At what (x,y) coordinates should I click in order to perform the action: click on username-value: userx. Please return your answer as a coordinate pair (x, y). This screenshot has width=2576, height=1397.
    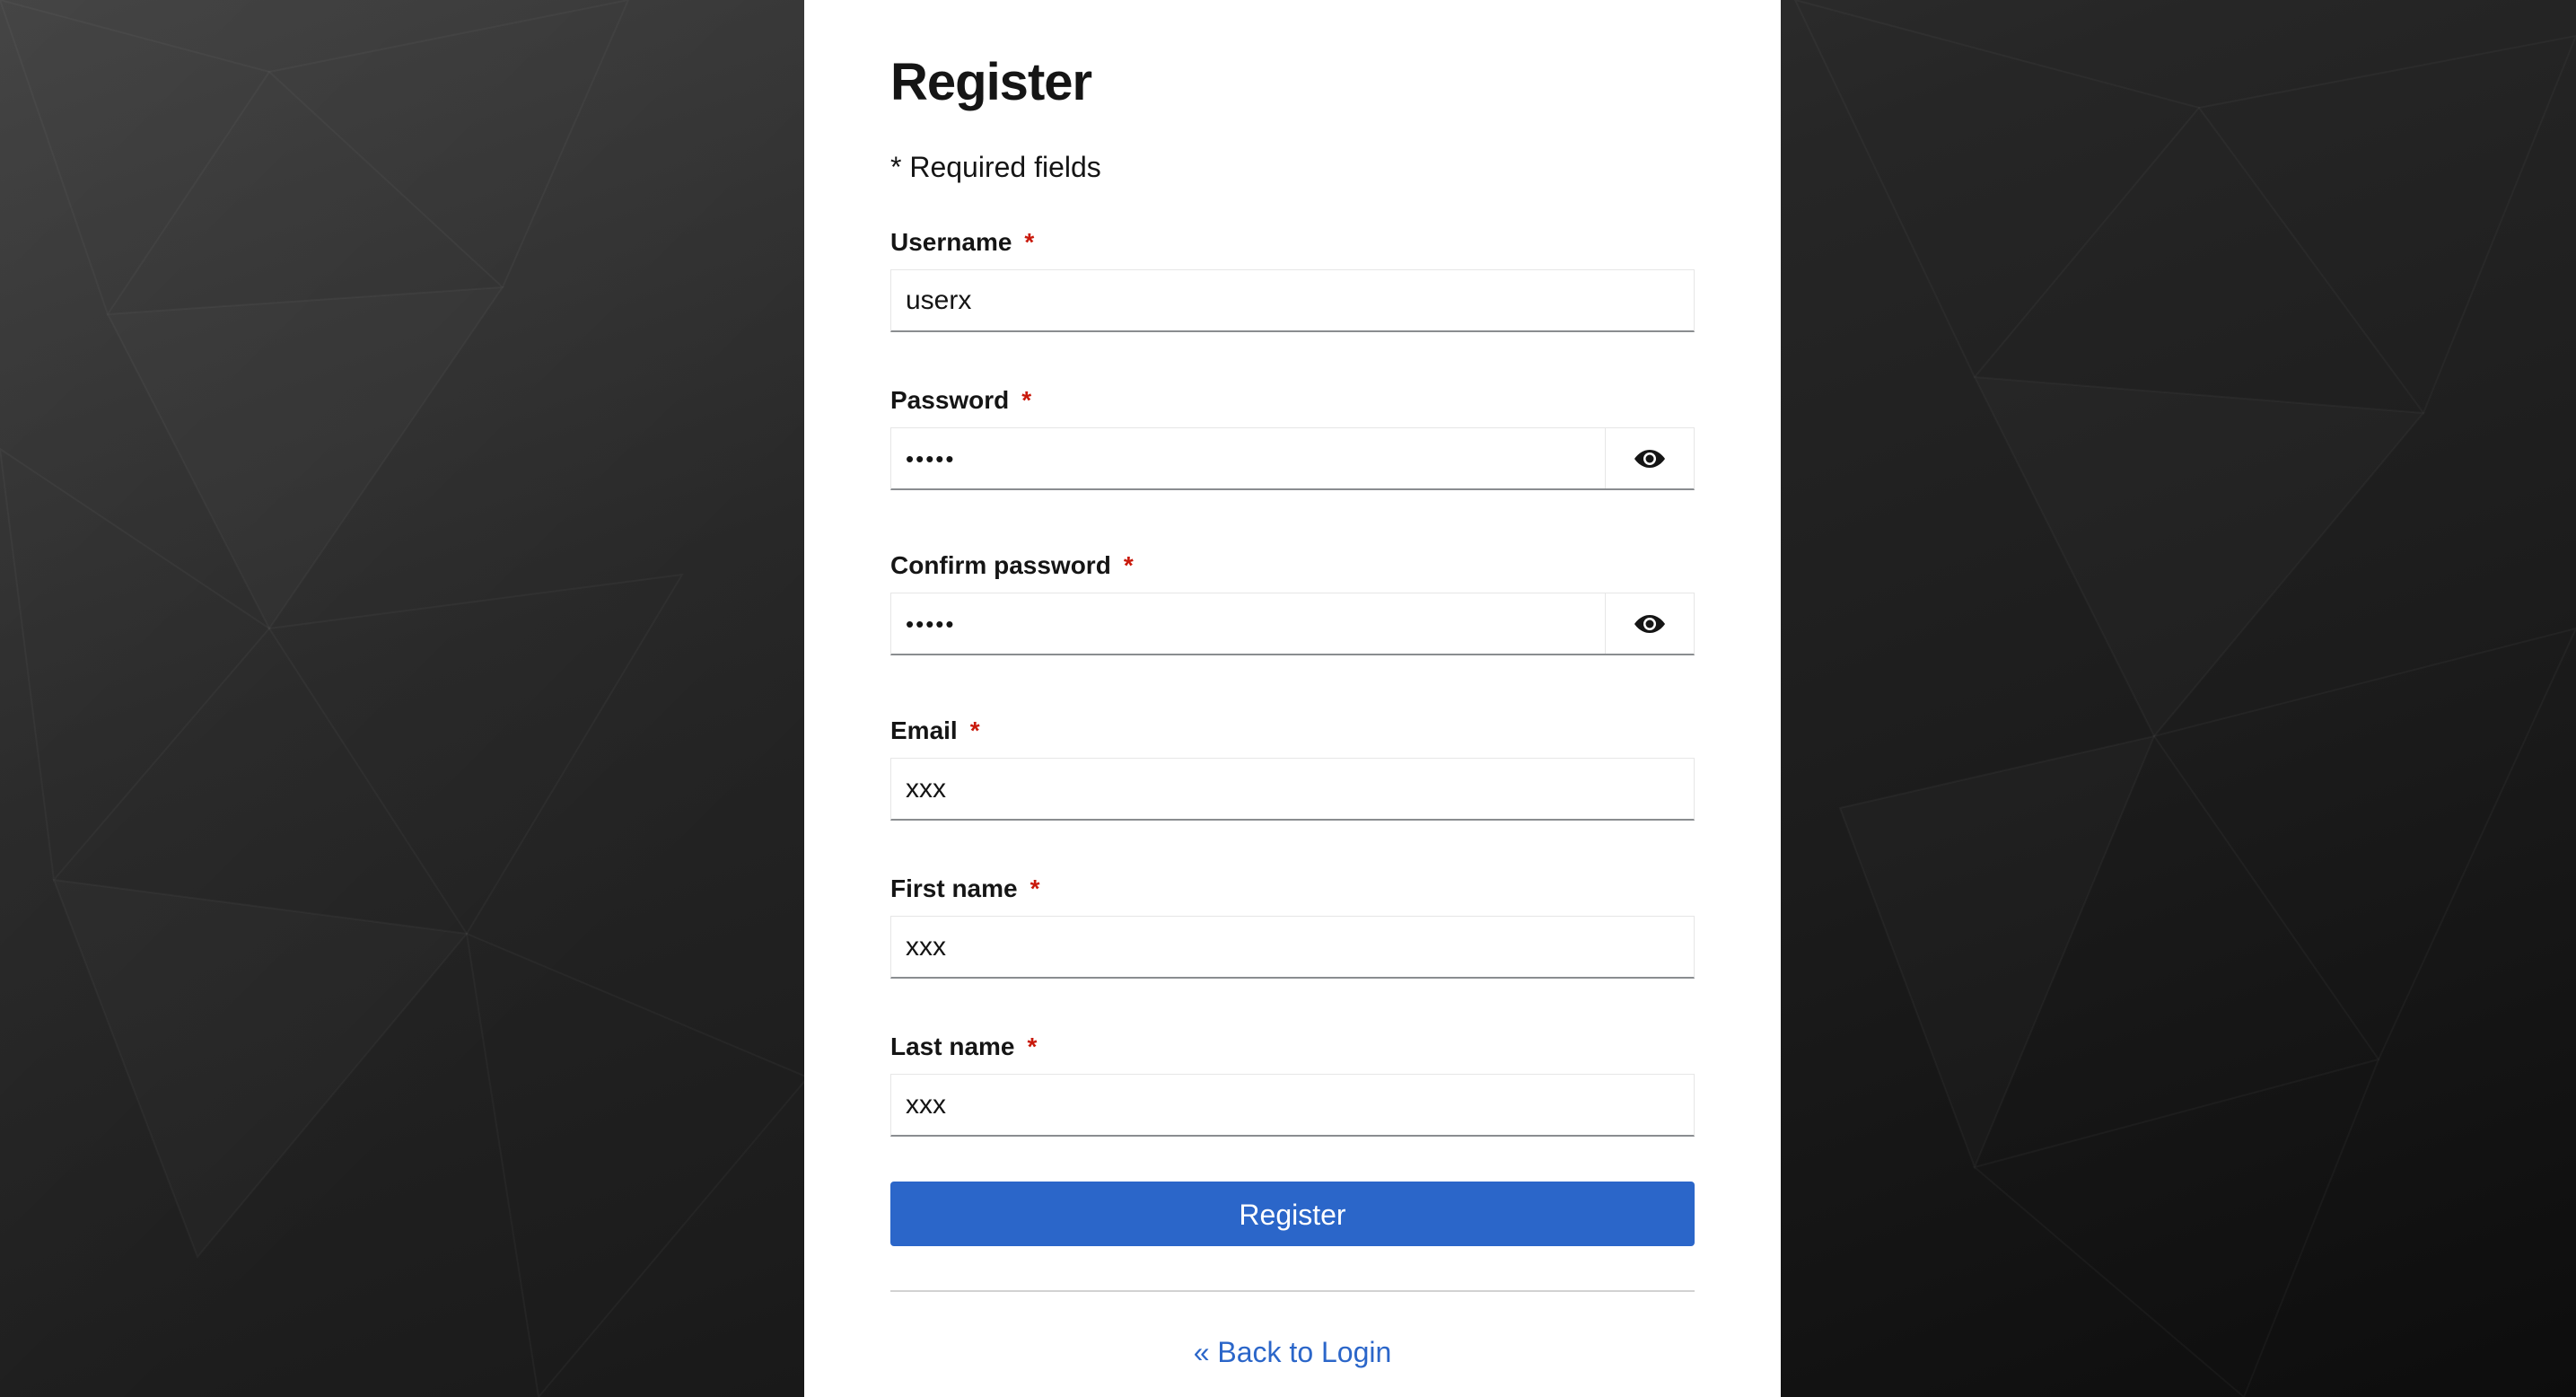
    Looking at the image, I should click on (1292, 300).